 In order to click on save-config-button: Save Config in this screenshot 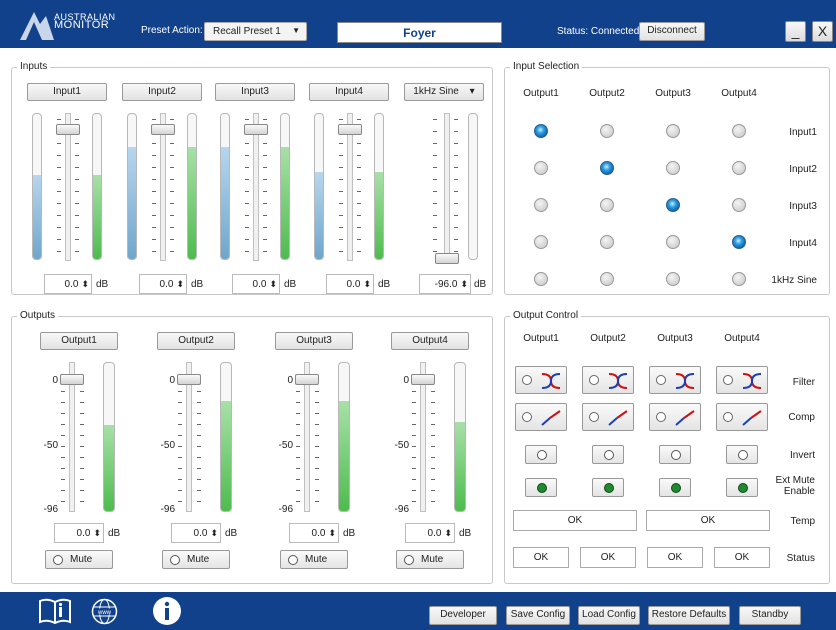, I will do `click(538, 615)`.